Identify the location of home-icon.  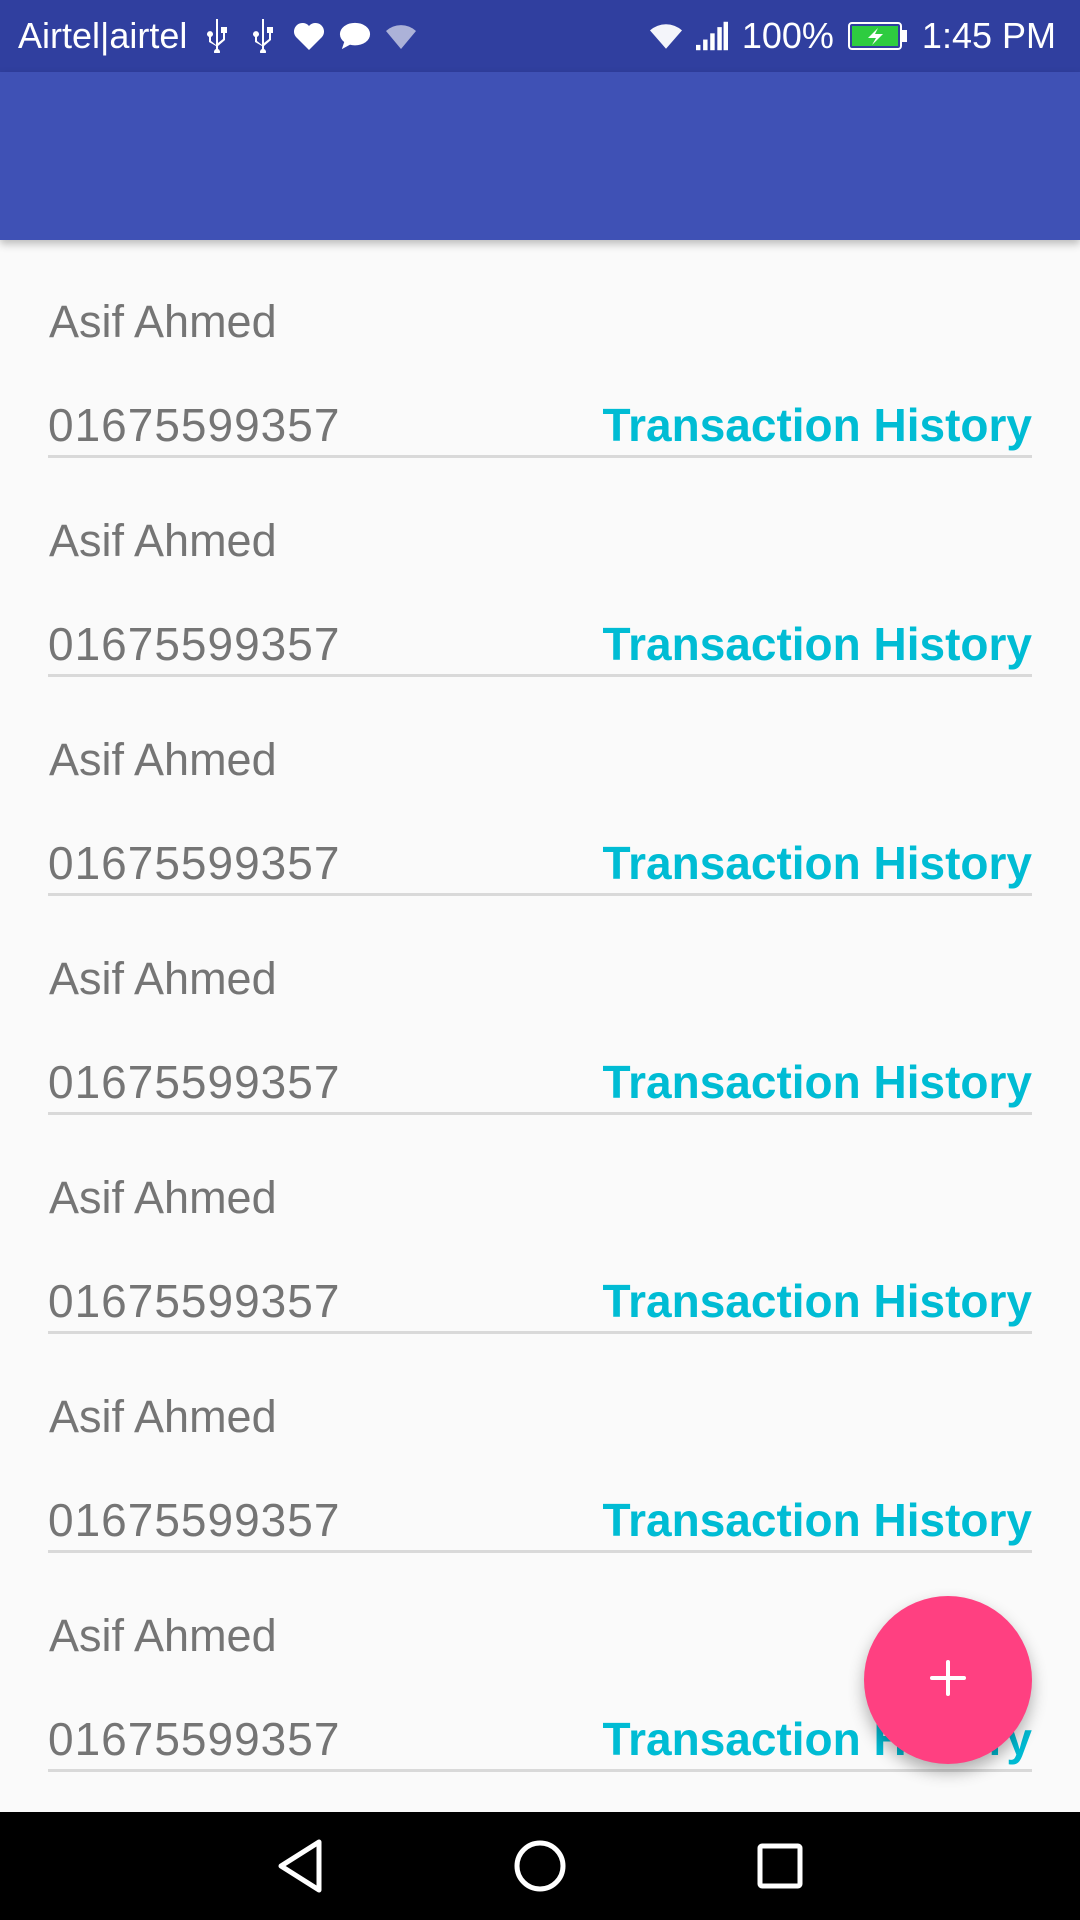
(540, 1866).